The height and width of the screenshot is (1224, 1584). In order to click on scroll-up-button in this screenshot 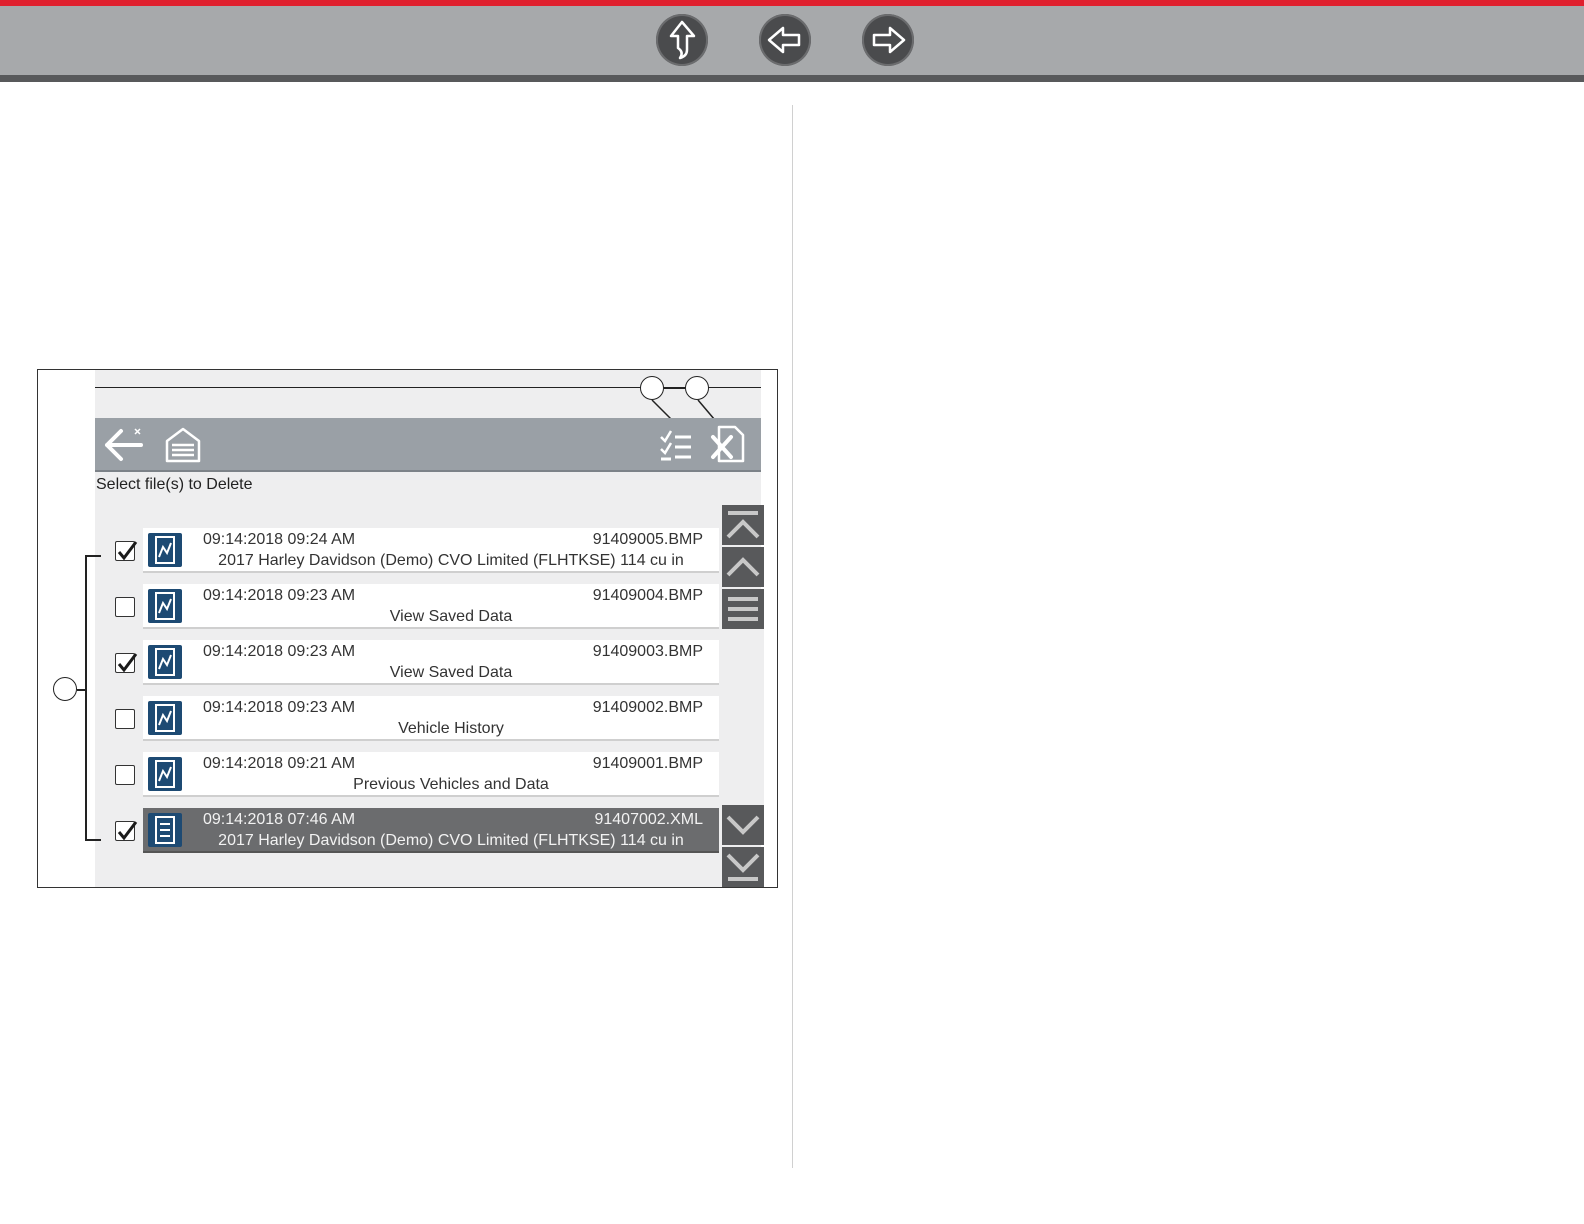, I will do `click(743, 567)`.